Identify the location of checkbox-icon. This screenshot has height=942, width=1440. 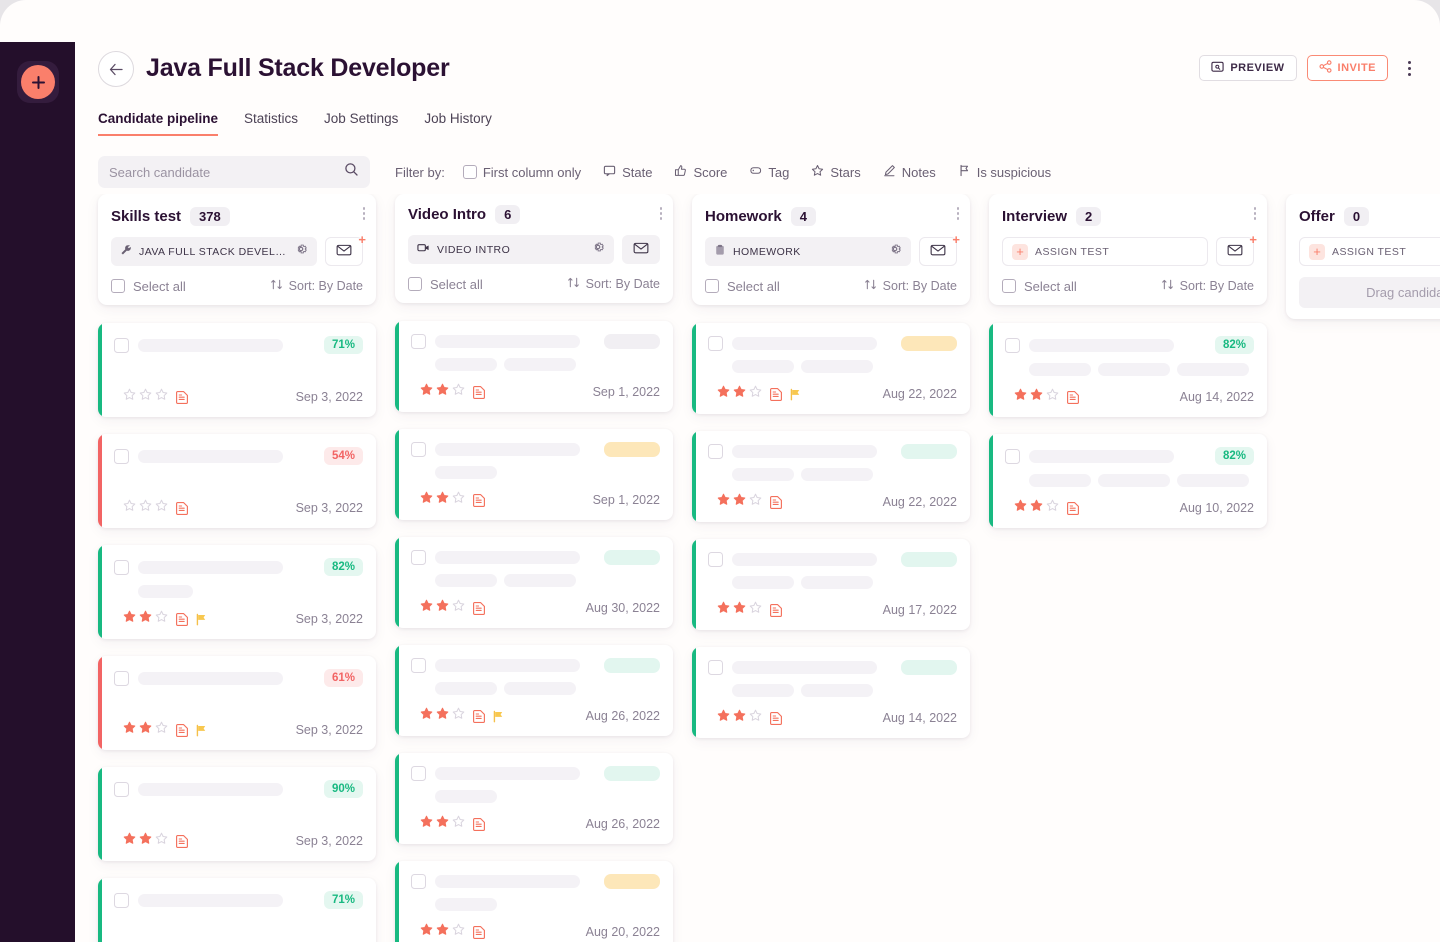
(1009, 286).